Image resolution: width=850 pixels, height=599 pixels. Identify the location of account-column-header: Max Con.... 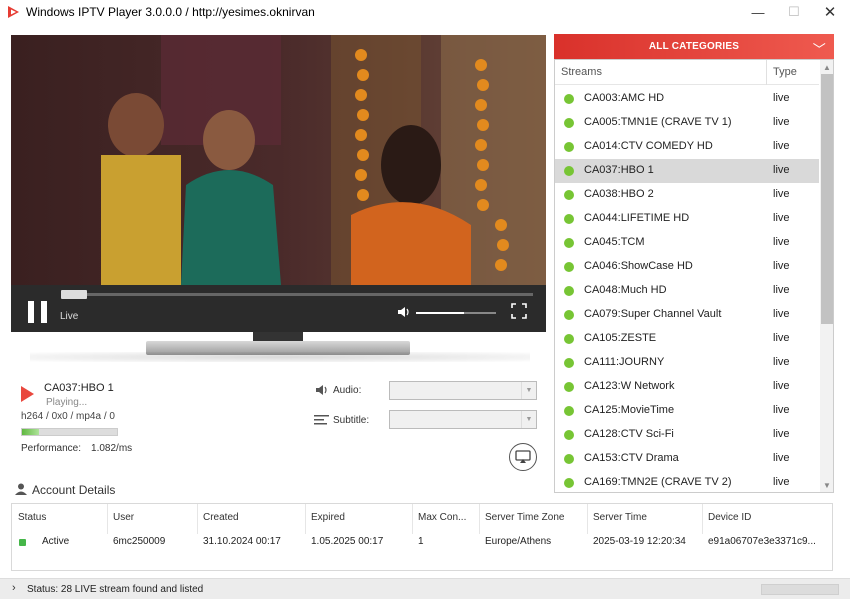
(442, 517).